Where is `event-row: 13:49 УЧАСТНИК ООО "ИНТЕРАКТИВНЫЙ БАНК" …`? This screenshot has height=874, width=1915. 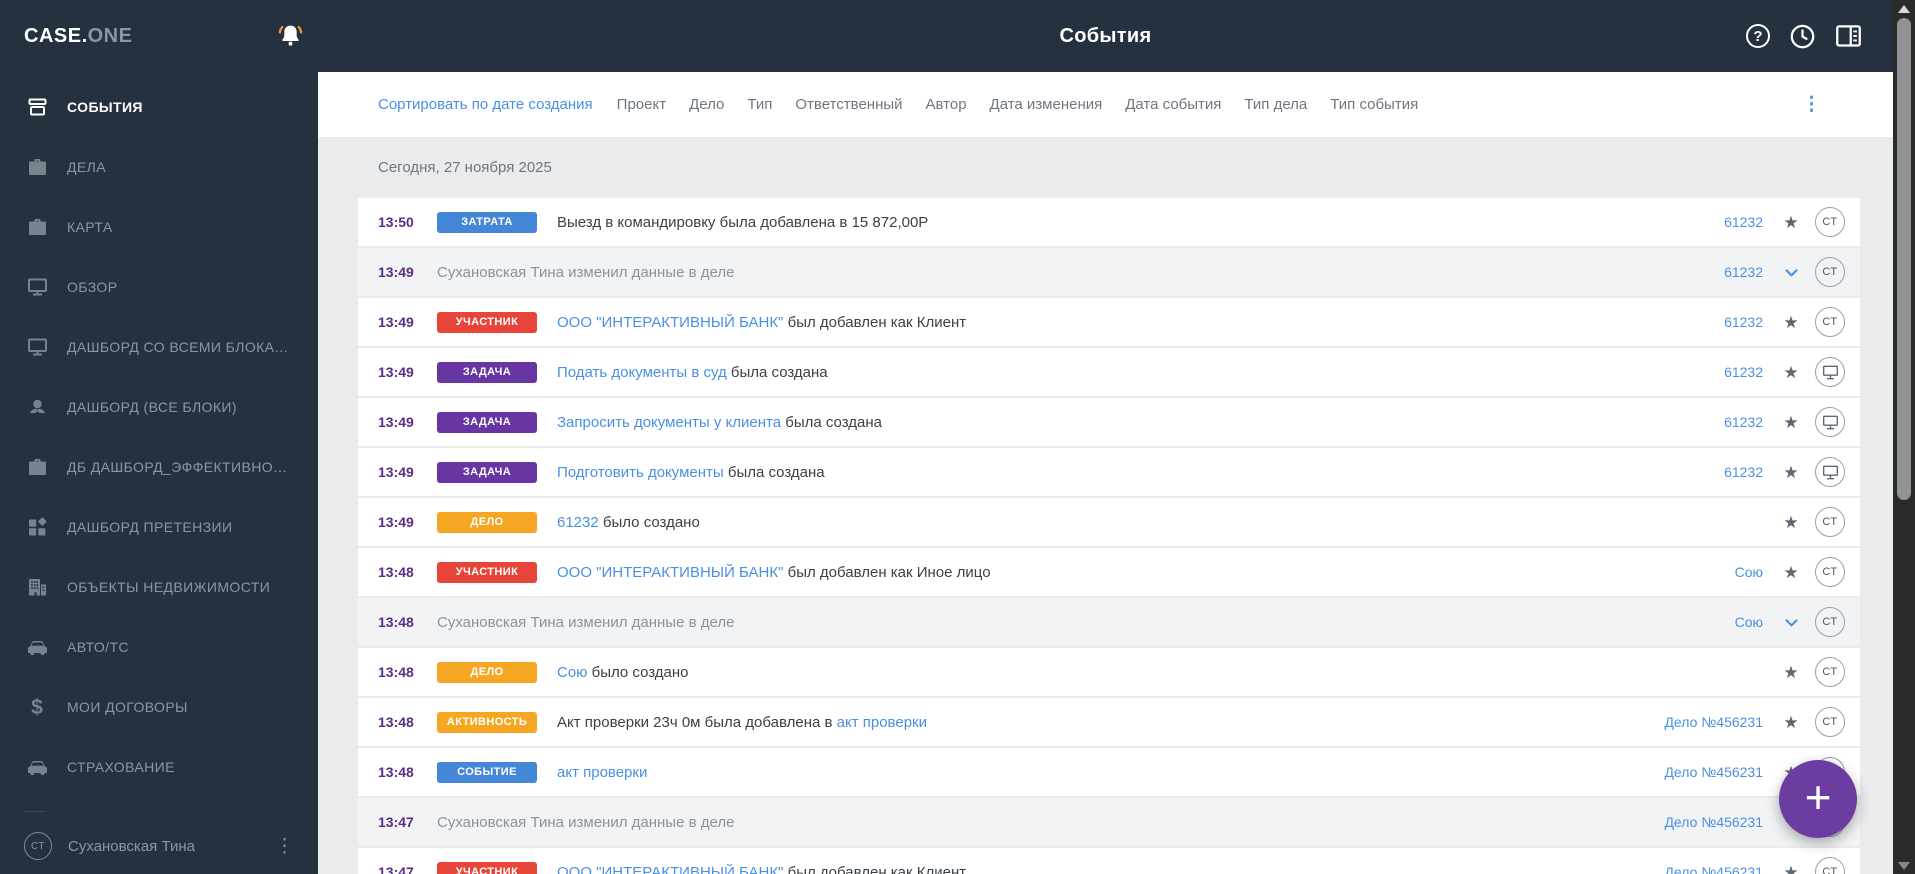
event-row: 13:49 УЧАСТНИК ООО "ИНТЕРАКТИВНЫЙ БАНК" … is located at coordinates (1109, 322).